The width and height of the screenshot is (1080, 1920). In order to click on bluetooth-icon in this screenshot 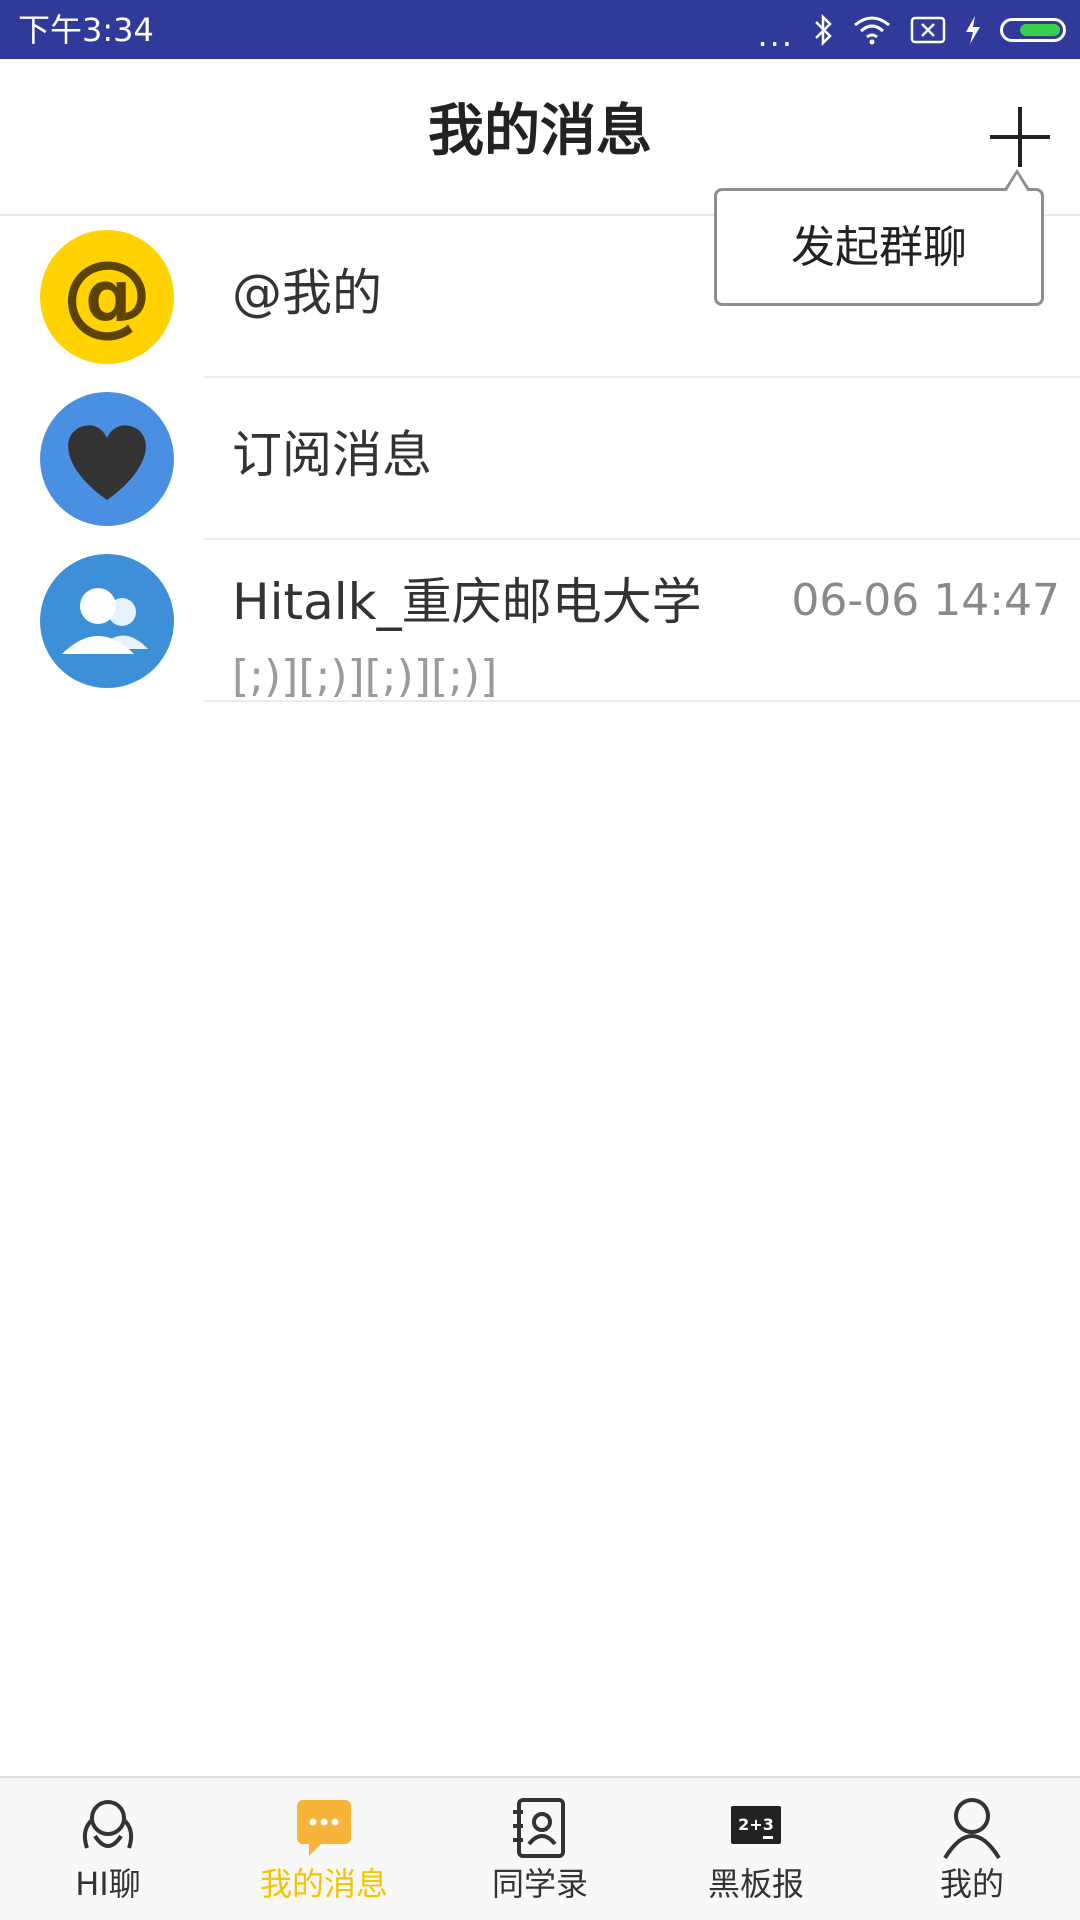, I will do `click(823, 30)`.